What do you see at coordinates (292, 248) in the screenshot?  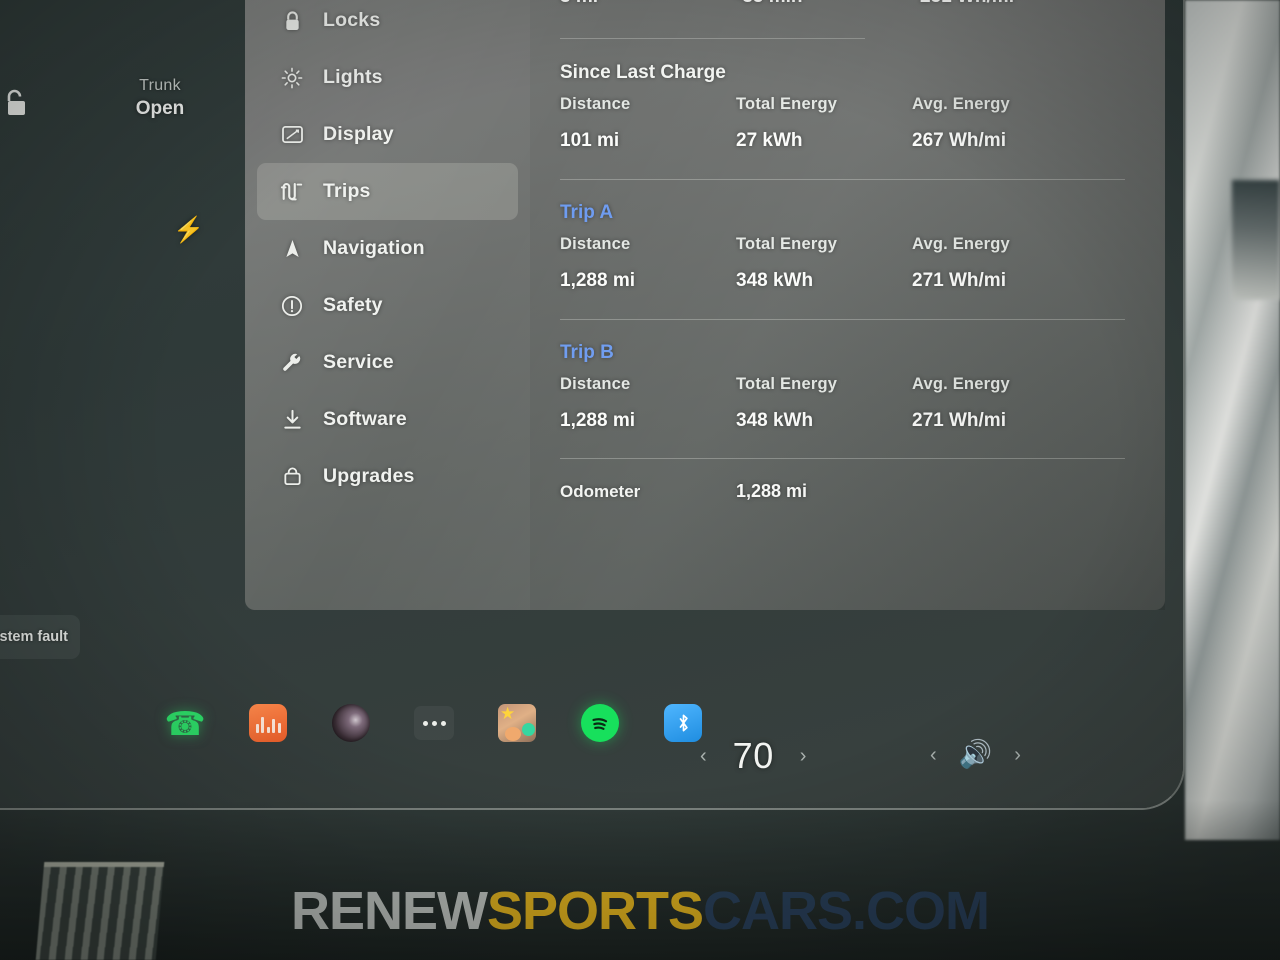 I see `navigation-arrow-icon` at bounding box center [292, 248].